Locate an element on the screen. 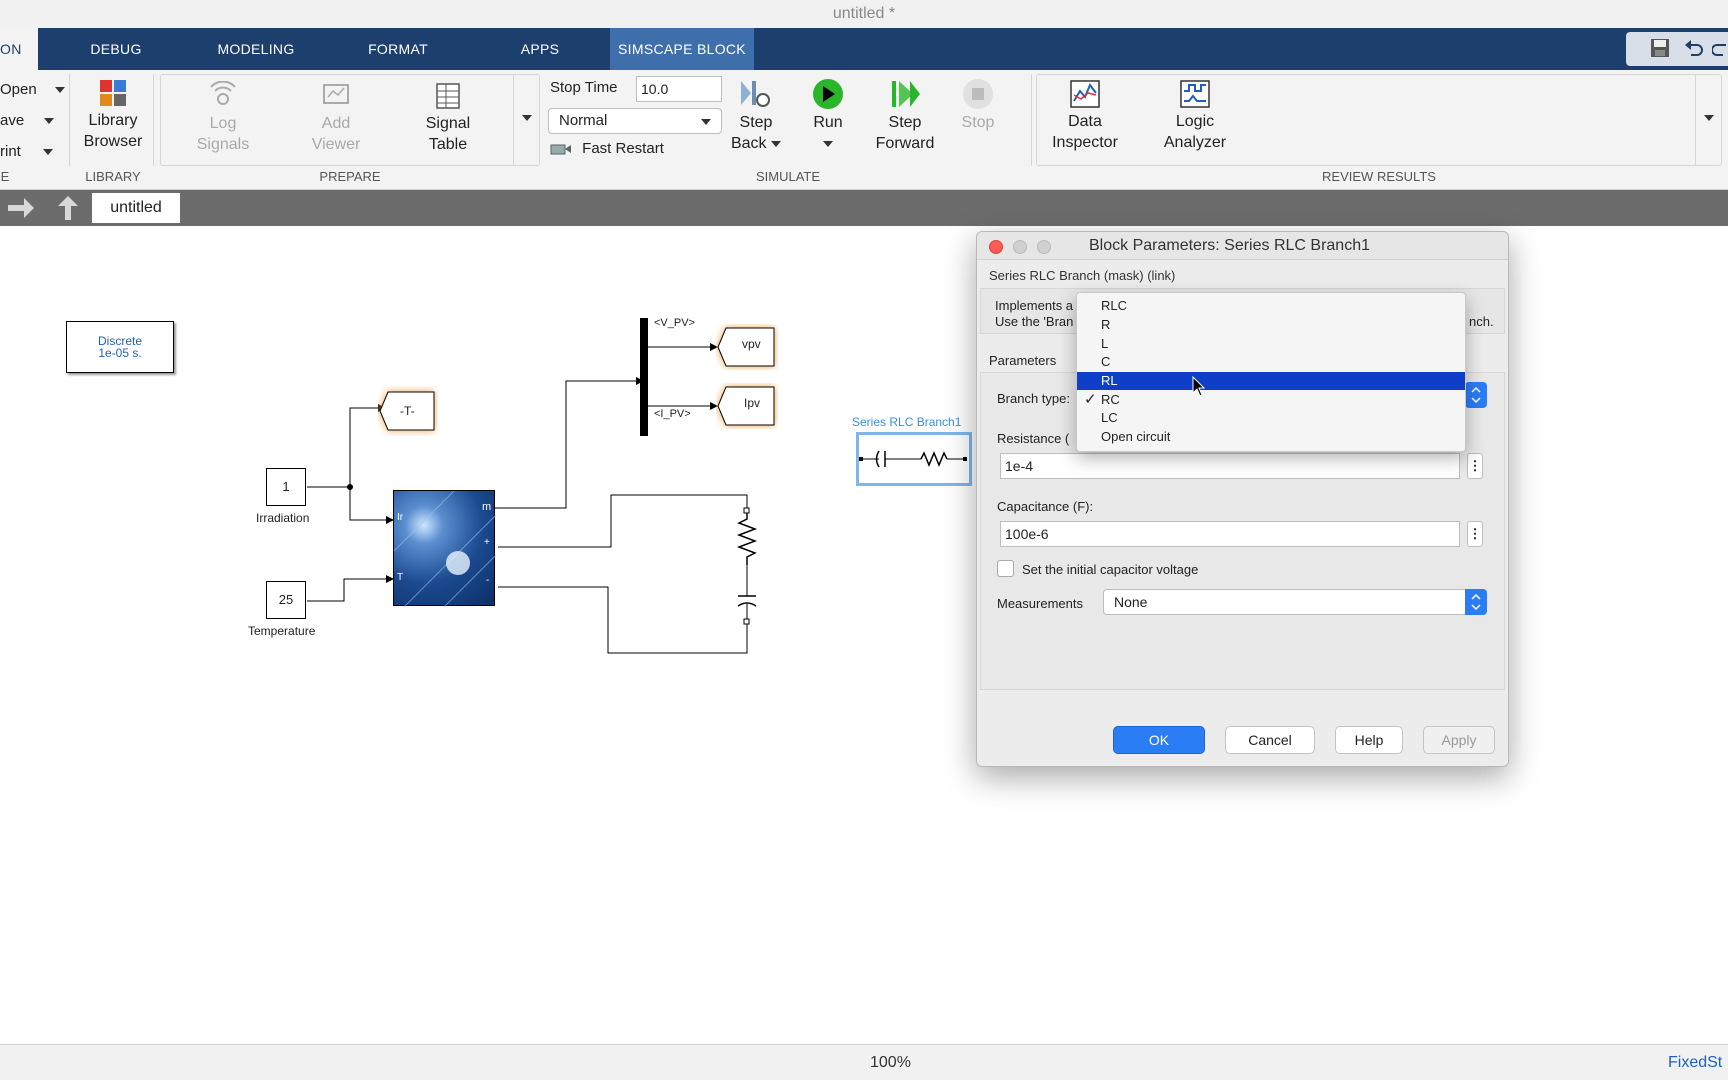  description-line2-right: nch. is located at coordinates (1481, 321).